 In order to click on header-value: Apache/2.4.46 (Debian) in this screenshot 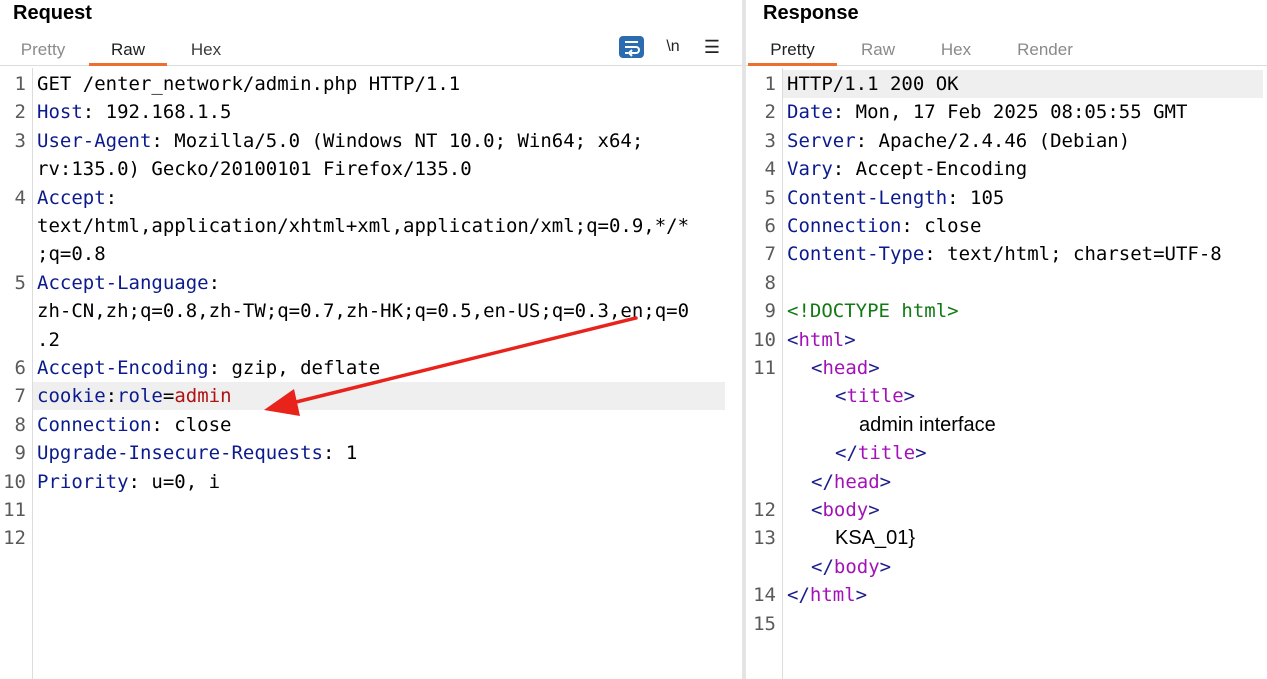, I will do `click(999, 140)`.